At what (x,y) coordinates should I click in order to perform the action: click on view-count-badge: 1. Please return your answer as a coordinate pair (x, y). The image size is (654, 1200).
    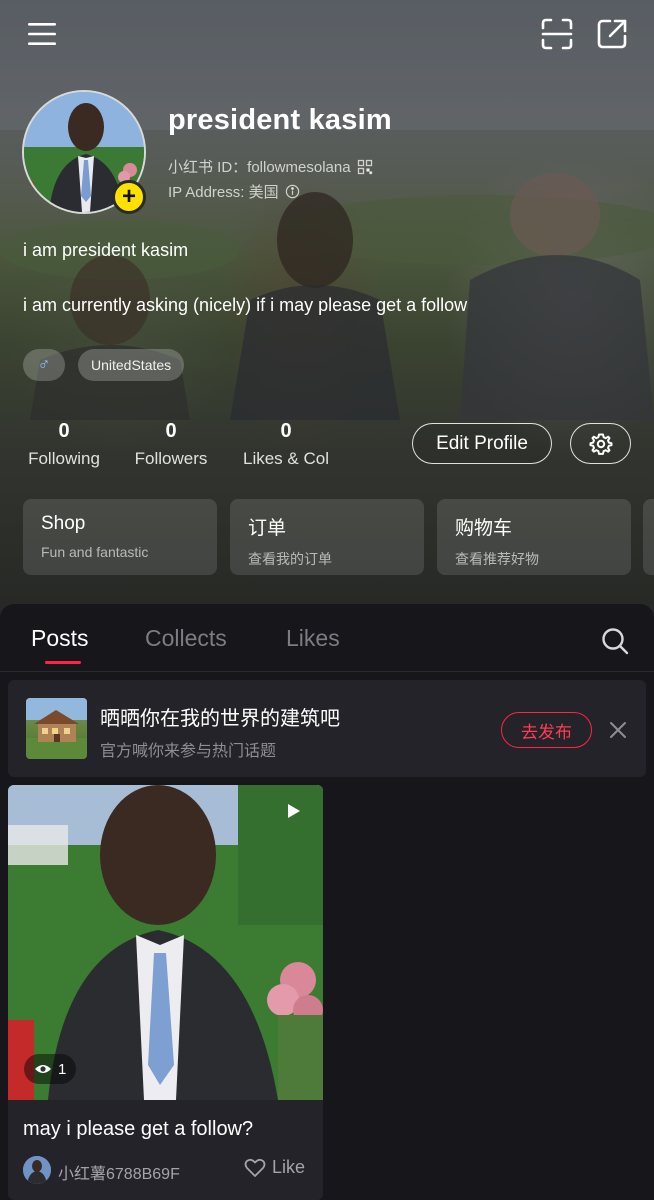
    Looking at the image, I should click on (50, 1069).